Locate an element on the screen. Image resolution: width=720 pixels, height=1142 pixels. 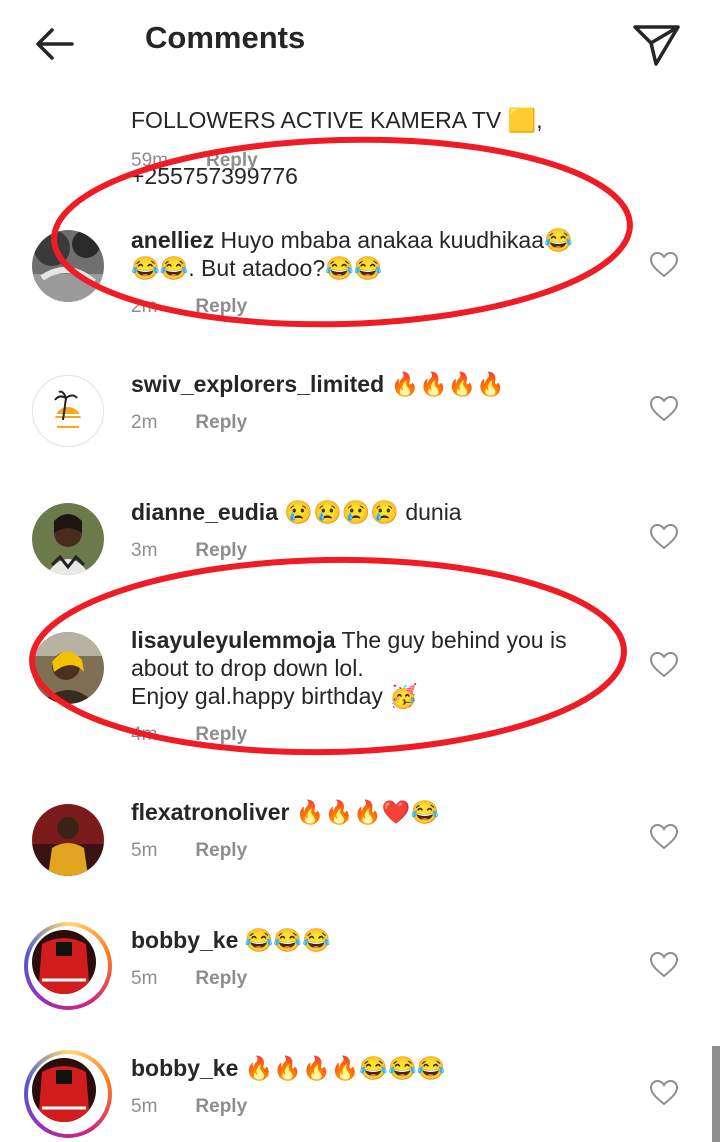
comment-text: 🔥🔥🔥🔥 is located at coordinates (448, 384).